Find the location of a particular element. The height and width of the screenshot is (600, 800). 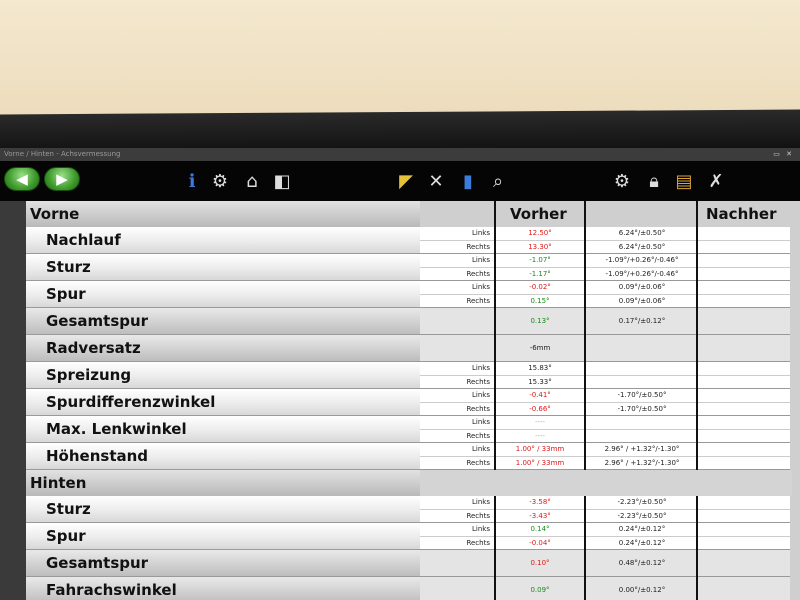

param-label: Spur is located at coordinates (223, 536).